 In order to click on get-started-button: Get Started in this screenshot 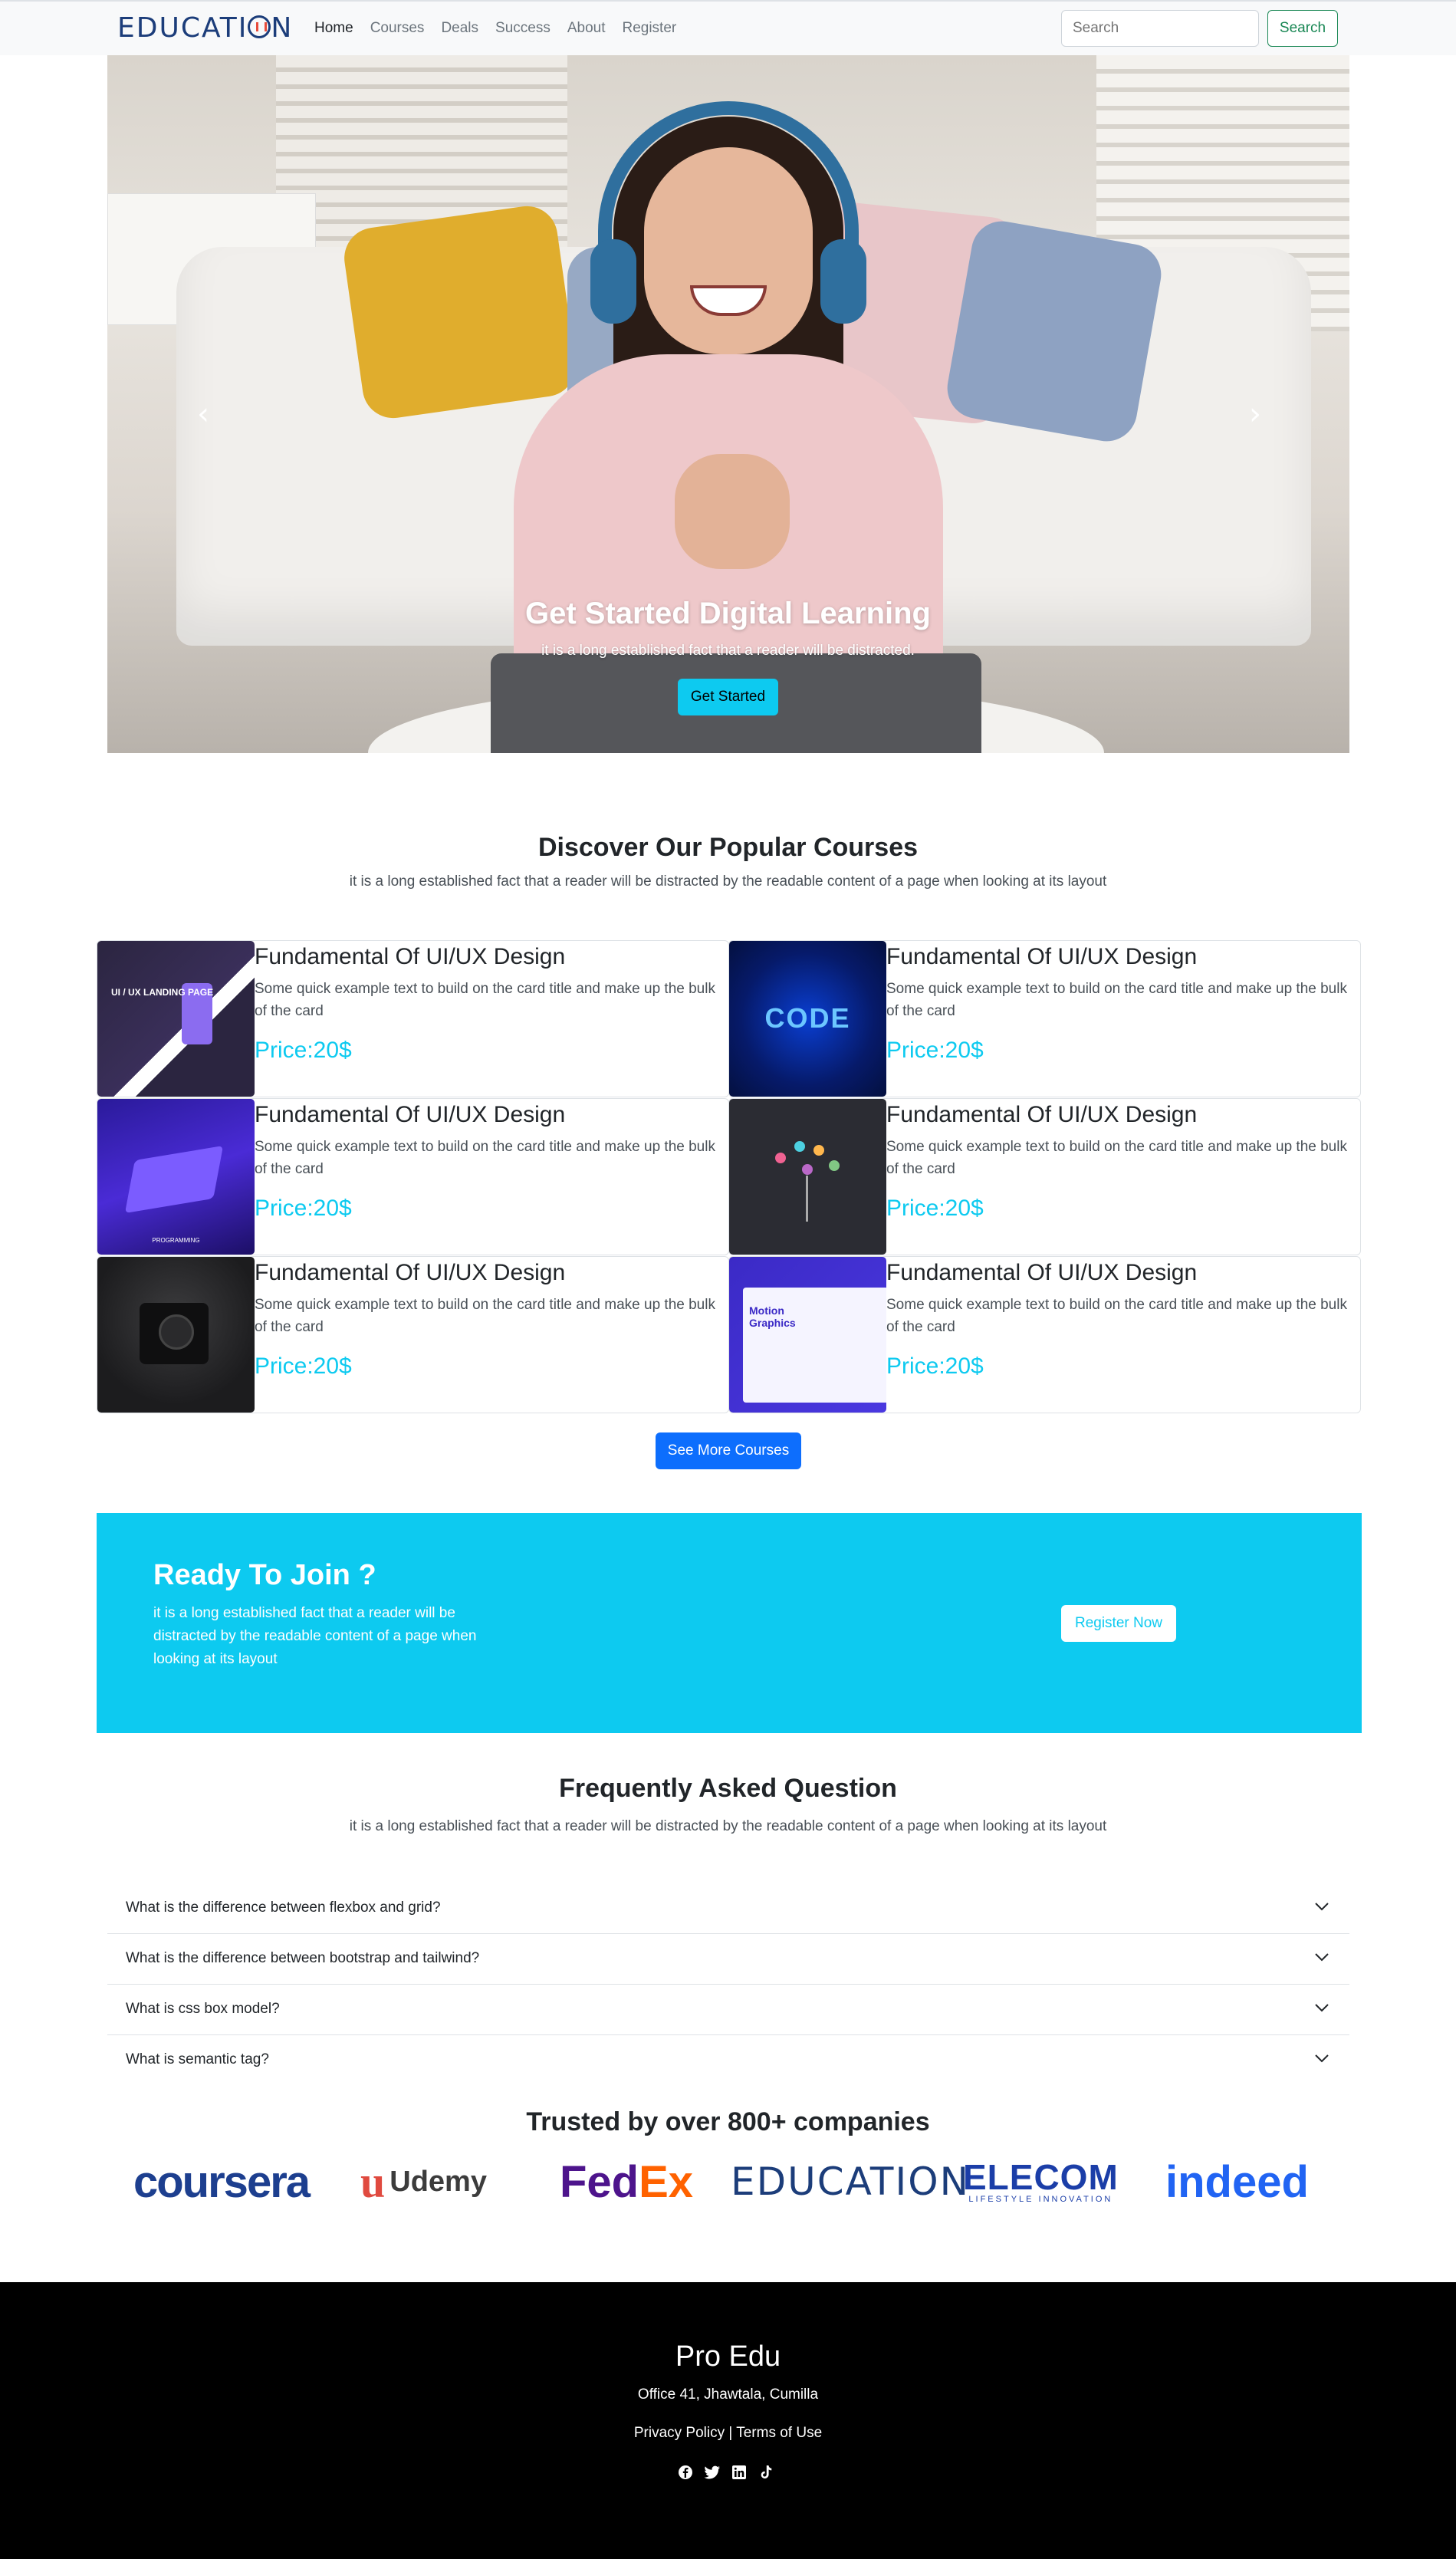, I will do `click(728, 697)`.